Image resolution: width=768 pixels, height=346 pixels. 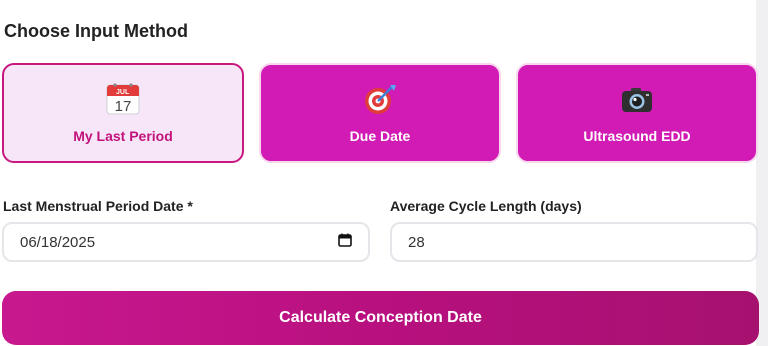 I want to click on cycle-length-label: Average Cycle Length (days), so click(x=486, y=206).